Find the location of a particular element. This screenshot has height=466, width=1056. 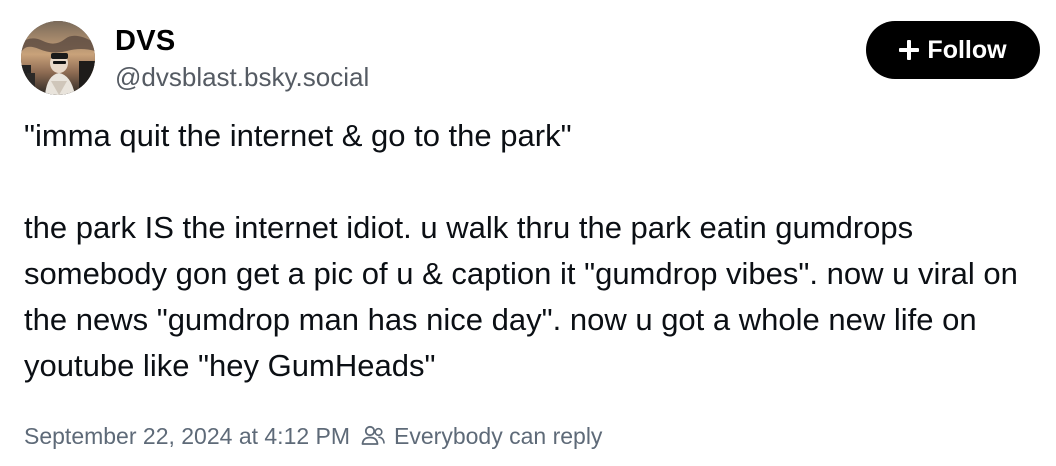

avatar-image is located at coordinates (58, 58).